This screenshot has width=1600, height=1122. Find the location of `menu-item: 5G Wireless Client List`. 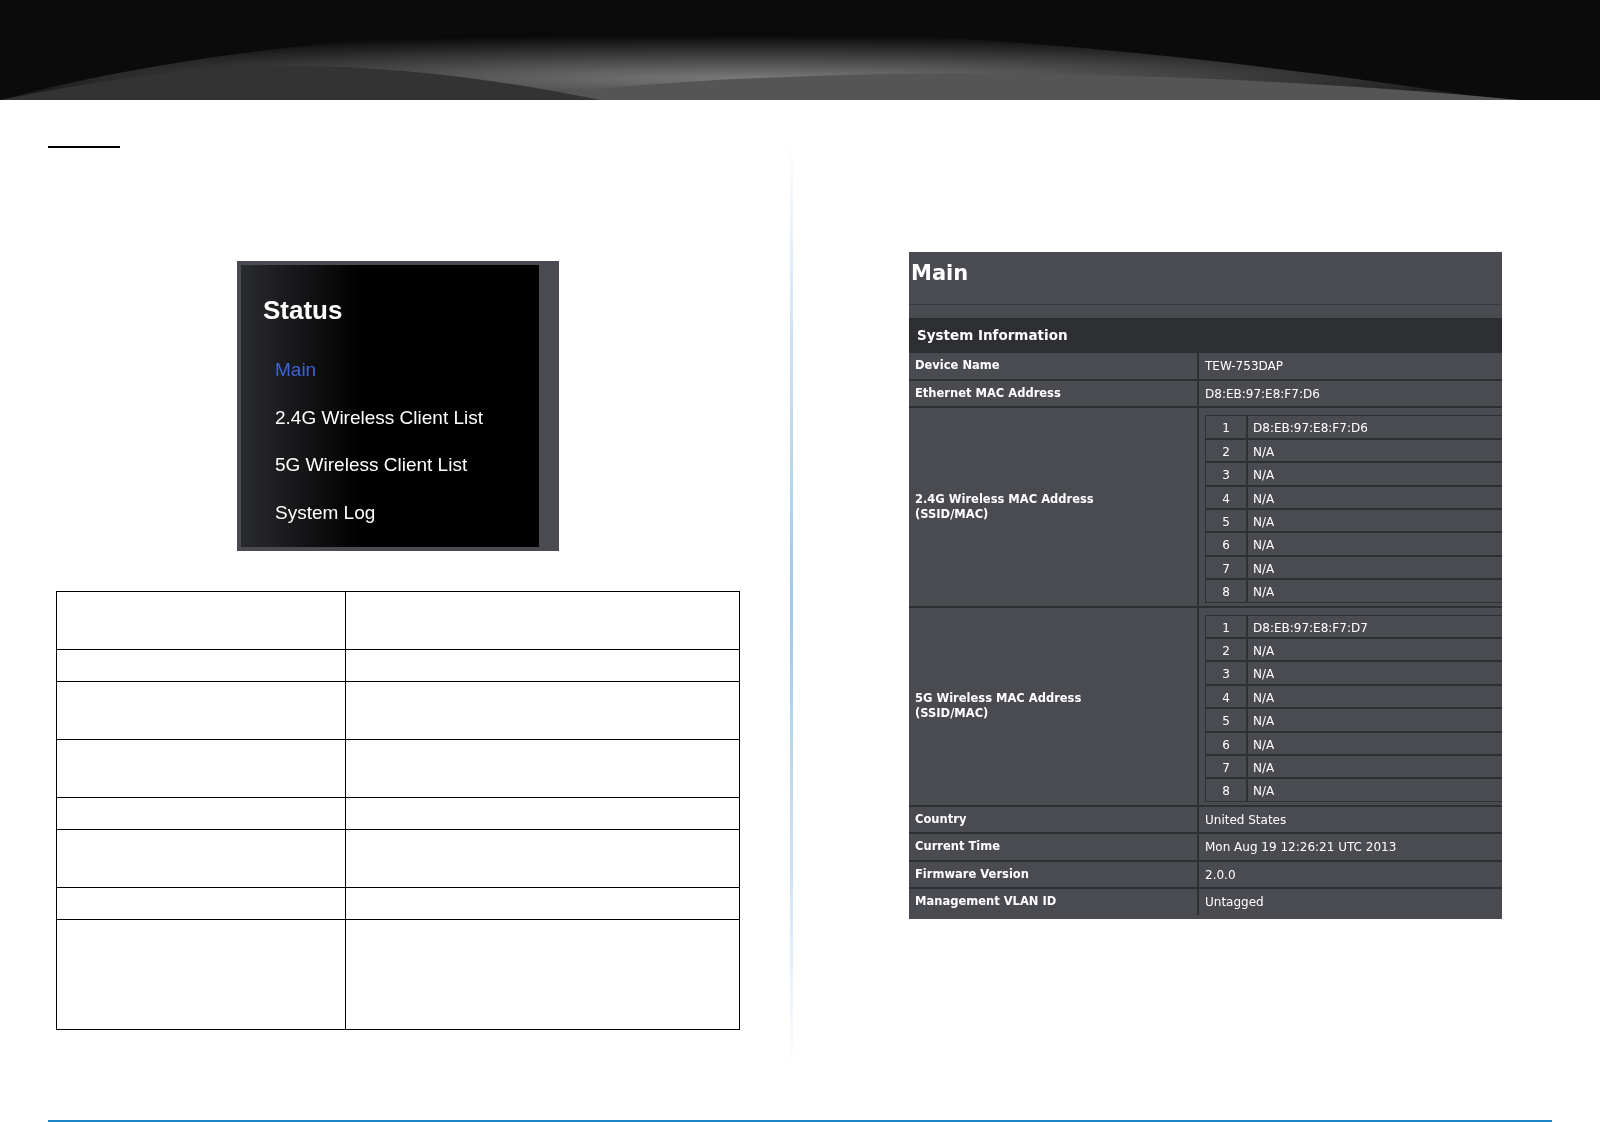

menu-item: 5G Wireless Client List is located at coordinates (371, 465).